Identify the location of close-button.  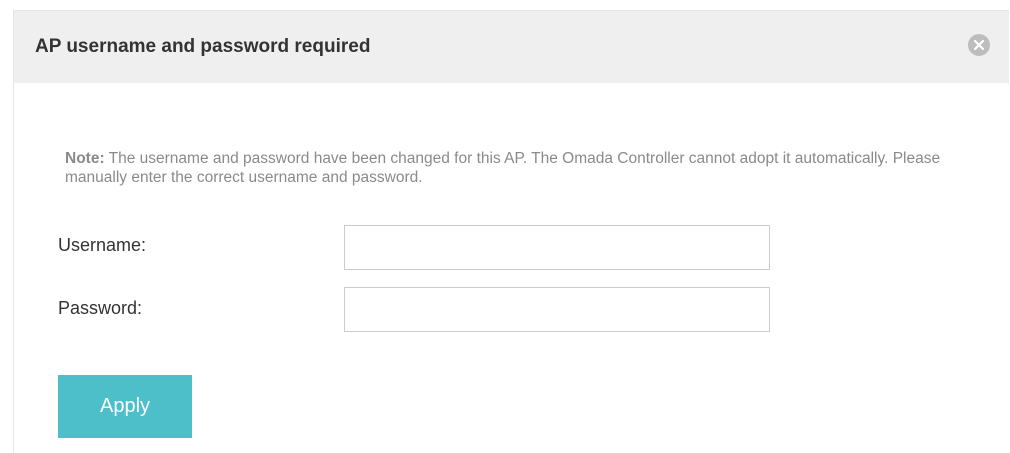
(979, 45).